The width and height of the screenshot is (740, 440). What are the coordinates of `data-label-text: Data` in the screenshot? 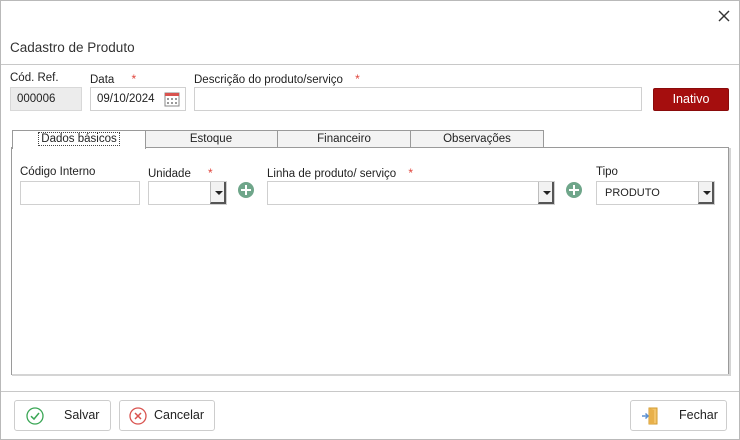 It's located at (102, 80).